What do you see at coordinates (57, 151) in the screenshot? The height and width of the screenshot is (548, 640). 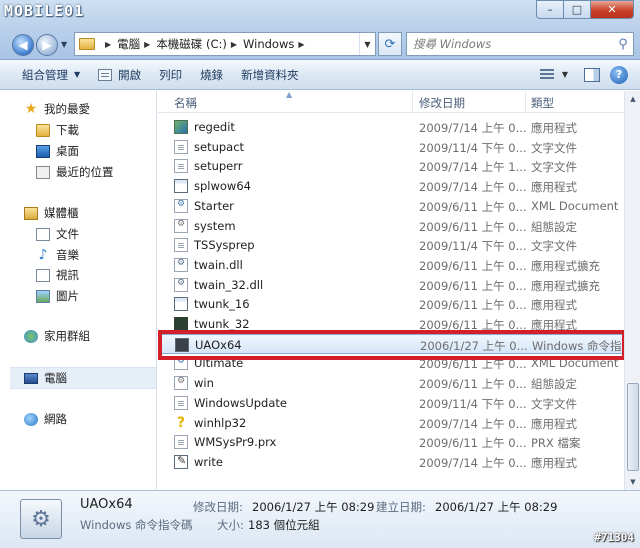 I see `nav-desktop: 桌面` at bounding box center [57, 151].